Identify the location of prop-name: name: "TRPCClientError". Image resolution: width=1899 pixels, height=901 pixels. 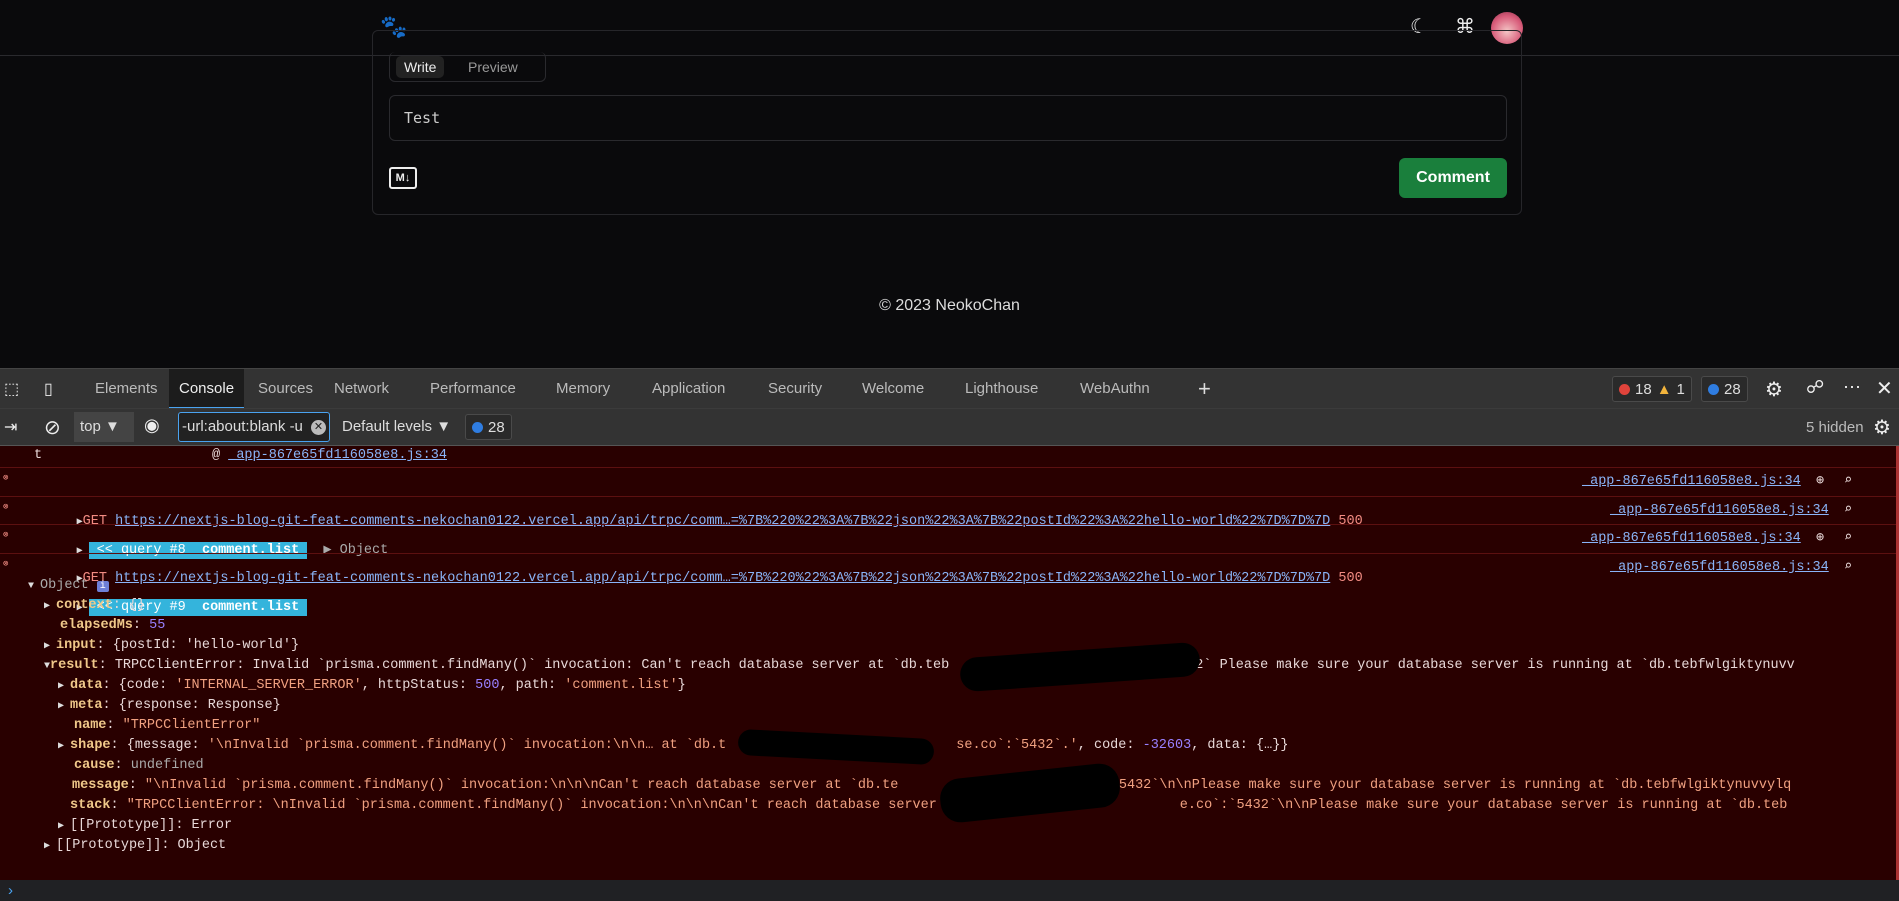
(167, 725).